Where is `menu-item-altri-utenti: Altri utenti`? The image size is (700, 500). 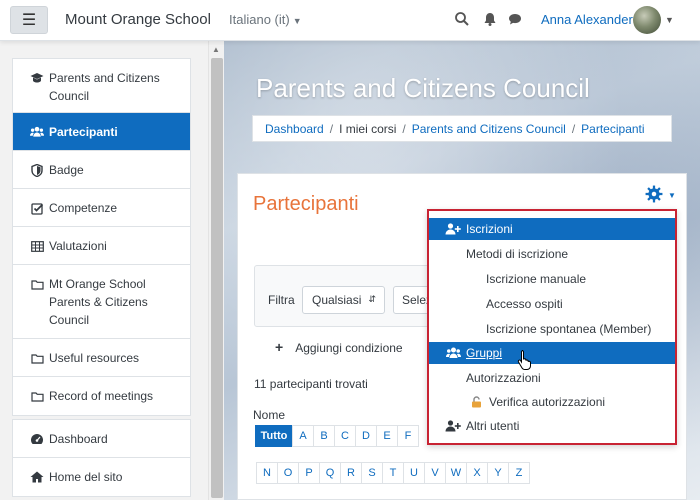 menu-item-altri-utenti: Altri utenti is located at coordinates (552, 426).